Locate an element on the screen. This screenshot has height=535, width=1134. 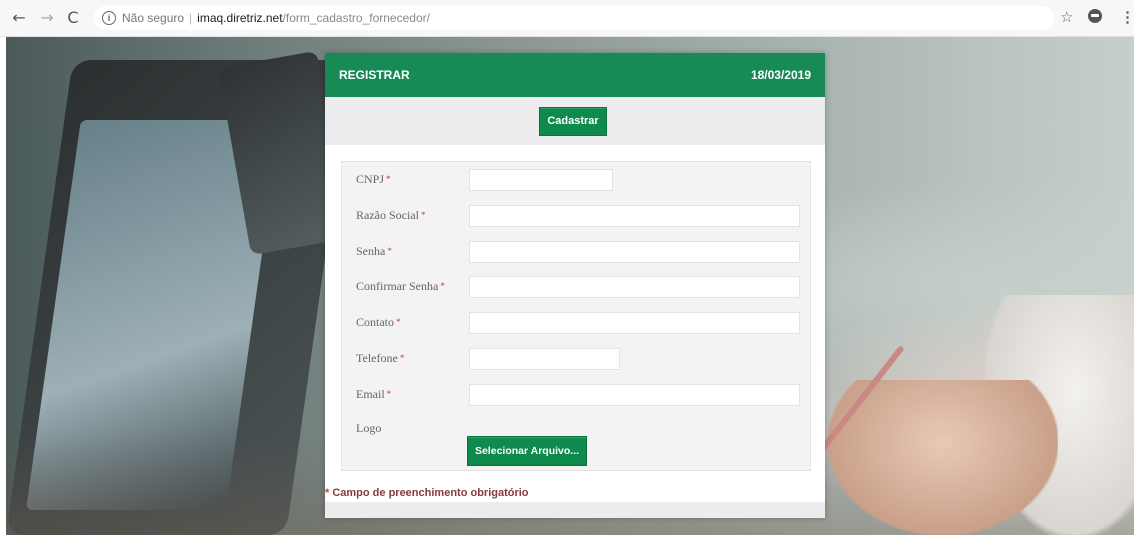
star-icon: ☆ is located at coordinates (1066, 17).